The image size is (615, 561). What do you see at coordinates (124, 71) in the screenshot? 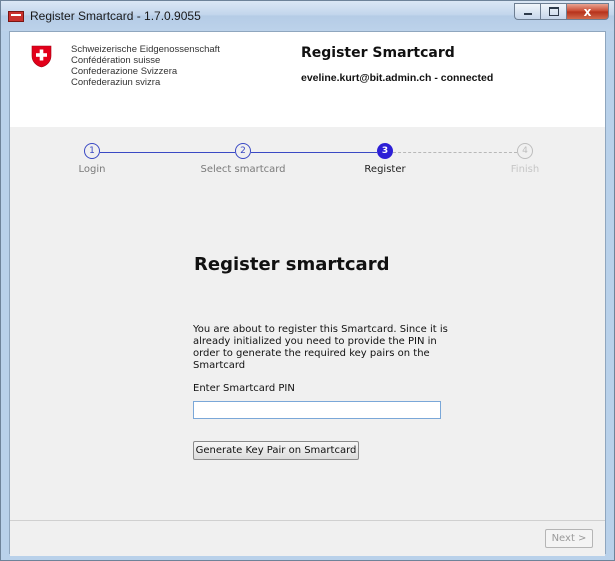
I see `confederation-line-it: Confederazione Svizzera` at bounding box center [124, 71].